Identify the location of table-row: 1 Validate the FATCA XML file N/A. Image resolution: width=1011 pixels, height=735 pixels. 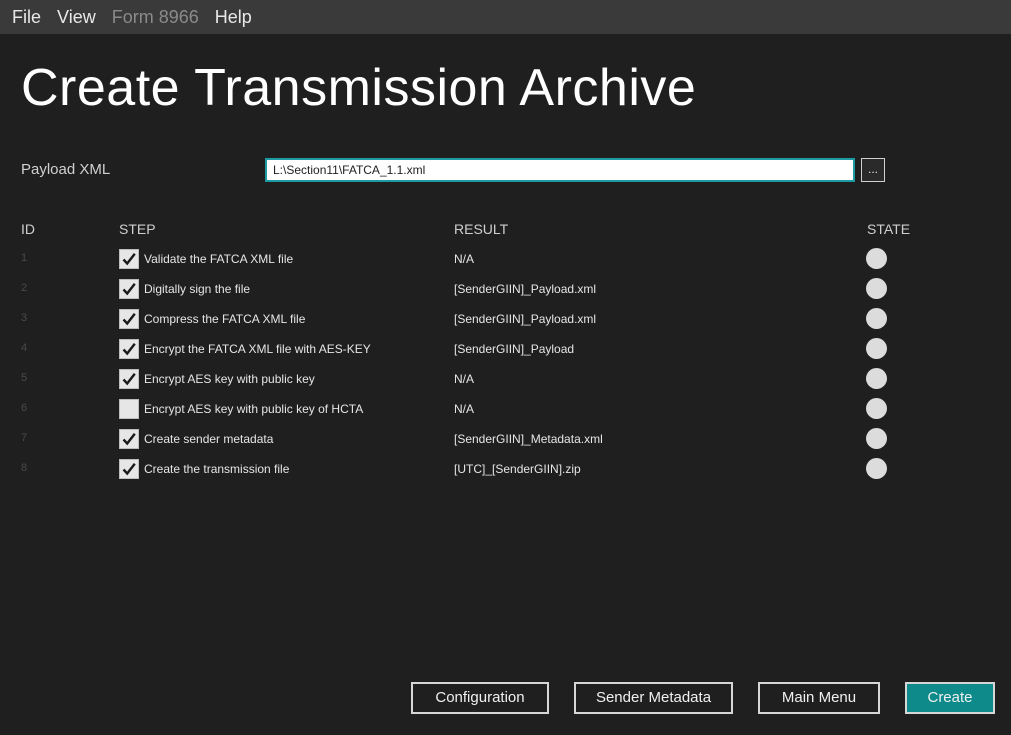
(505, 259).